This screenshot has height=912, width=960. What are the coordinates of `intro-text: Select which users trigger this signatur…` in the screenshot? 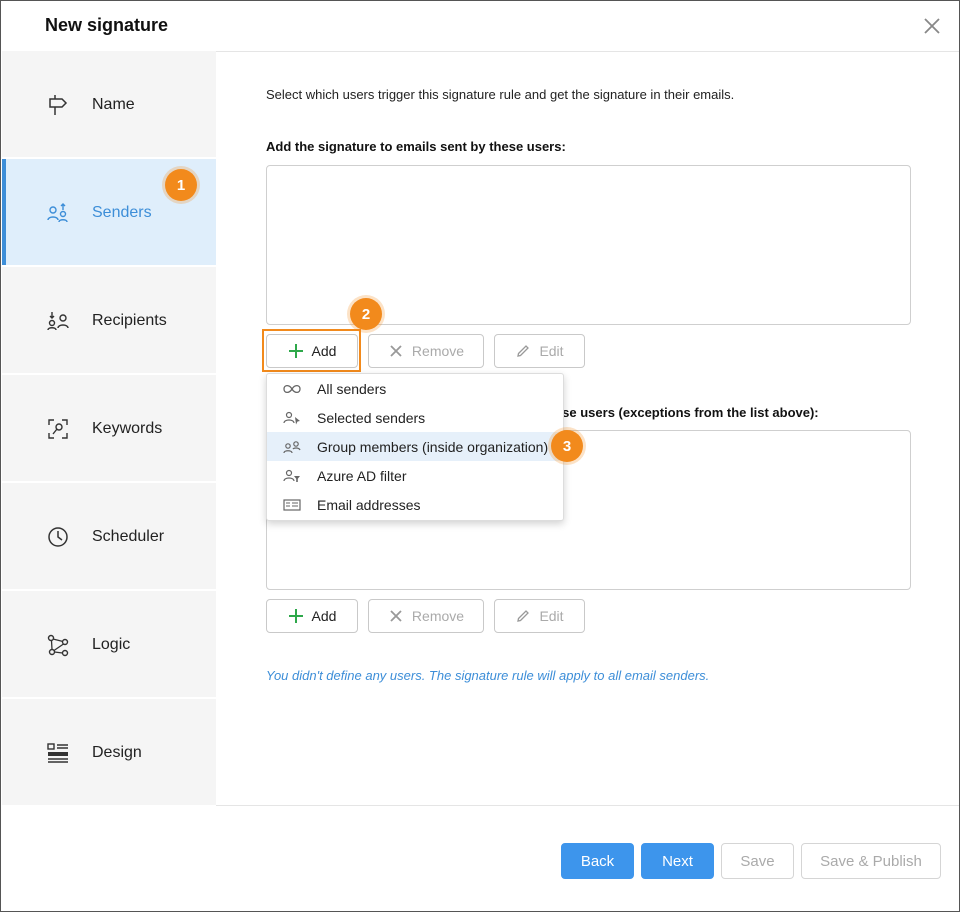 It's located at (500, 94).